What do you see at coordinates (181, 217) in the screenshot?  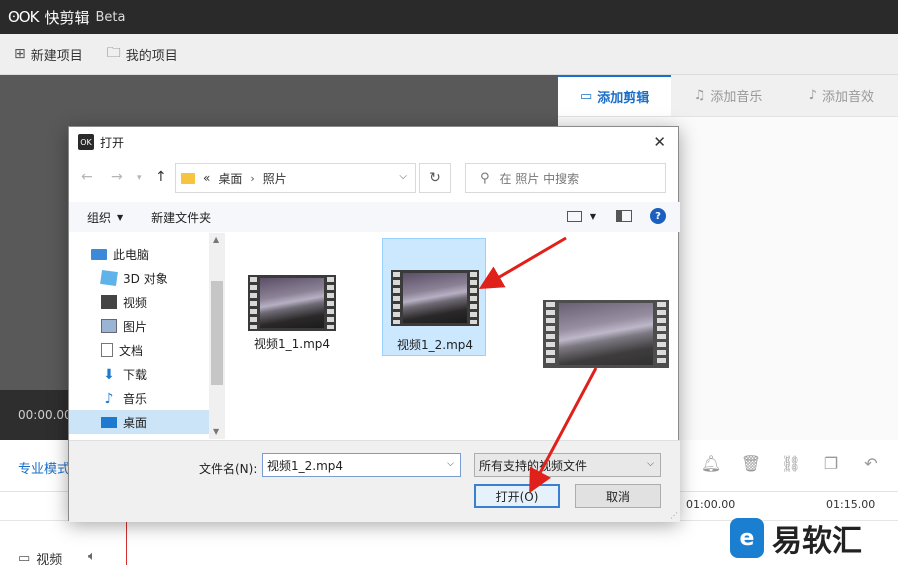 I see `new-folder-button: 新建文件夹` at bounding box center [181, 217].